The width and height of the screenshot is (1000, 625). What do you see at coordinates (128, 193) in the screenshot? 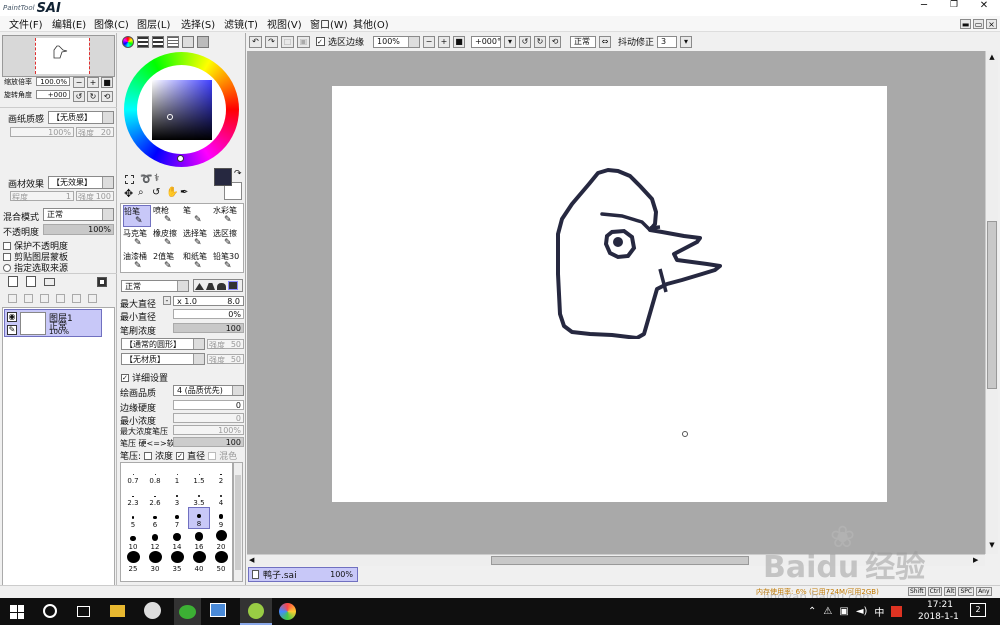
I see `move-icon: ✥` at bounding box center [128, 193].